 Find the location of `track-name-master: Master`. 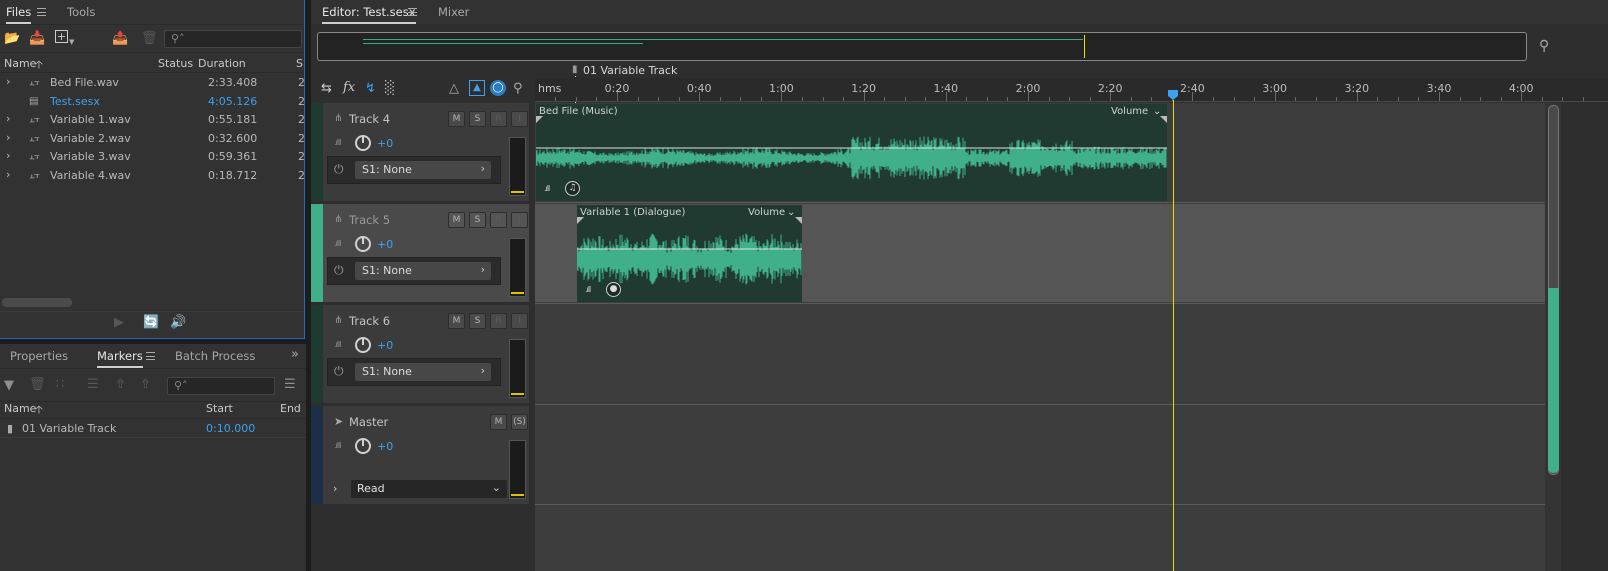

track-name-master: Master is located at coordinates (368, 422).